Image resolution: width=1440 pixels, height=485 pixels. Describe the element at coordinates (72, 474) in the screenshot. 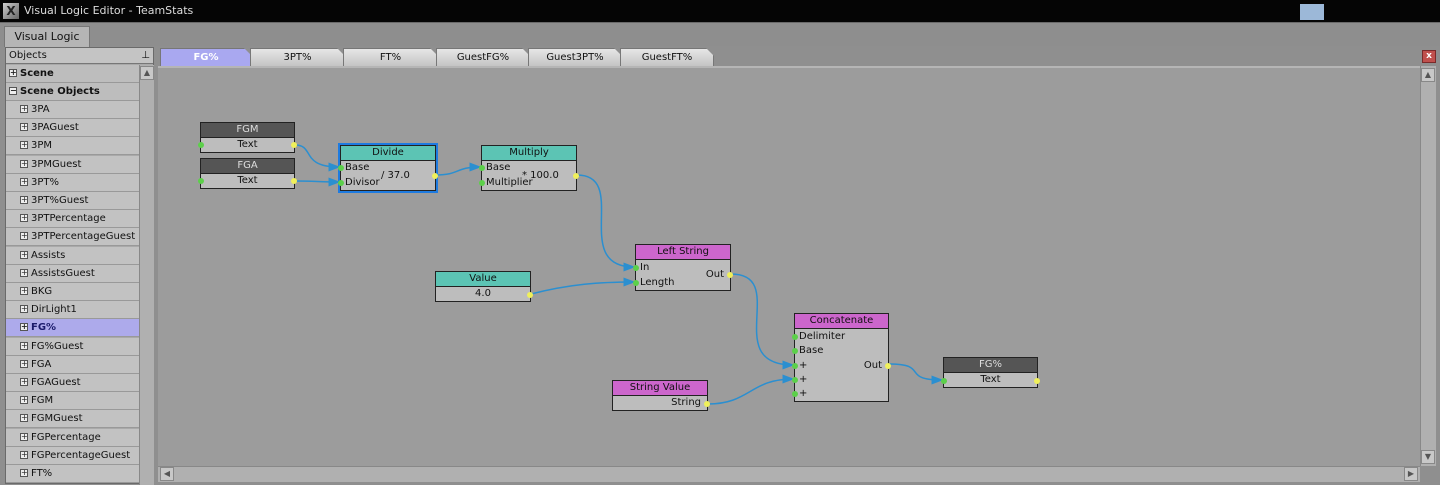

I see `tree-item: + FT%` at that location.